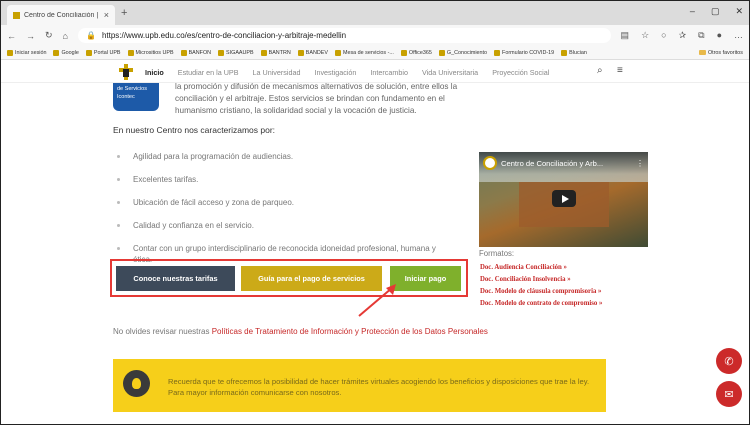 The width and height of the screenshot is (750, 425). Describe the element at coordinates (287, 179) in the screenshot. I see `feature-item: Excelentes tarifas.` at that location.